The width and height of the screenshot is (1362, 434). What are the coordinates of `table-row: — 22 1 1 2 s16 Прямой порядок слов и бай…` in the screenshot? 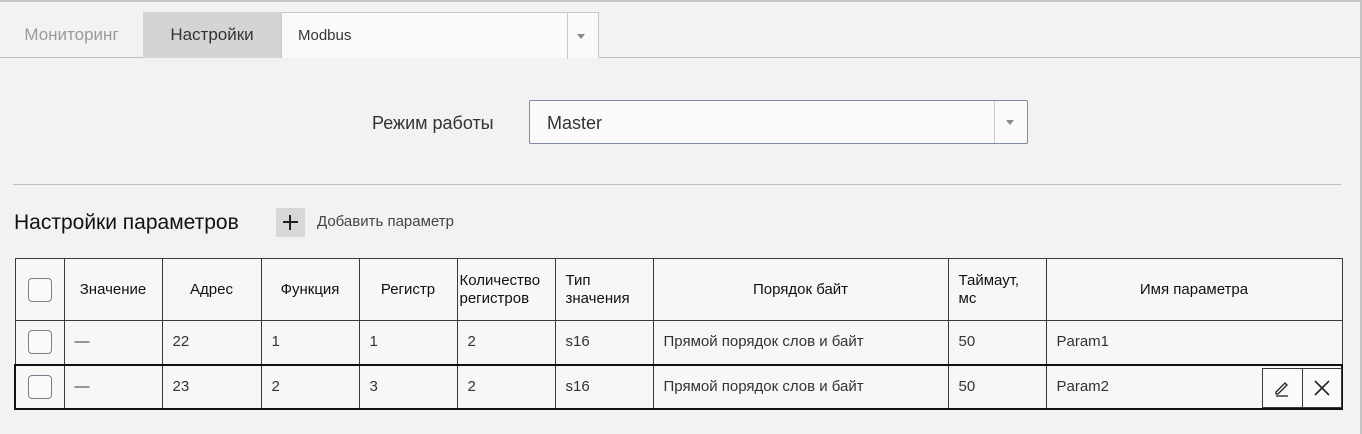 It's located at (678, 342).